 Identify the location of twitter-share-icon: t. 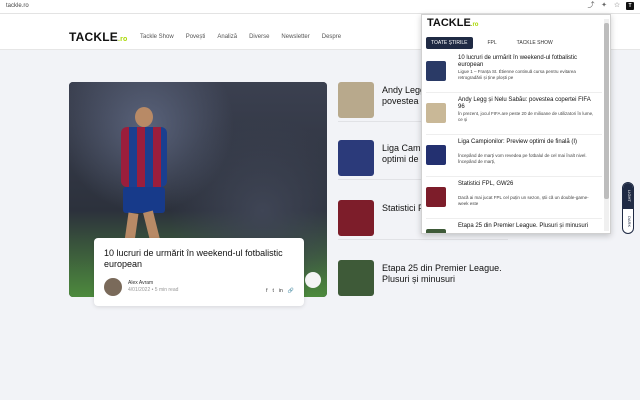
(272, 291).